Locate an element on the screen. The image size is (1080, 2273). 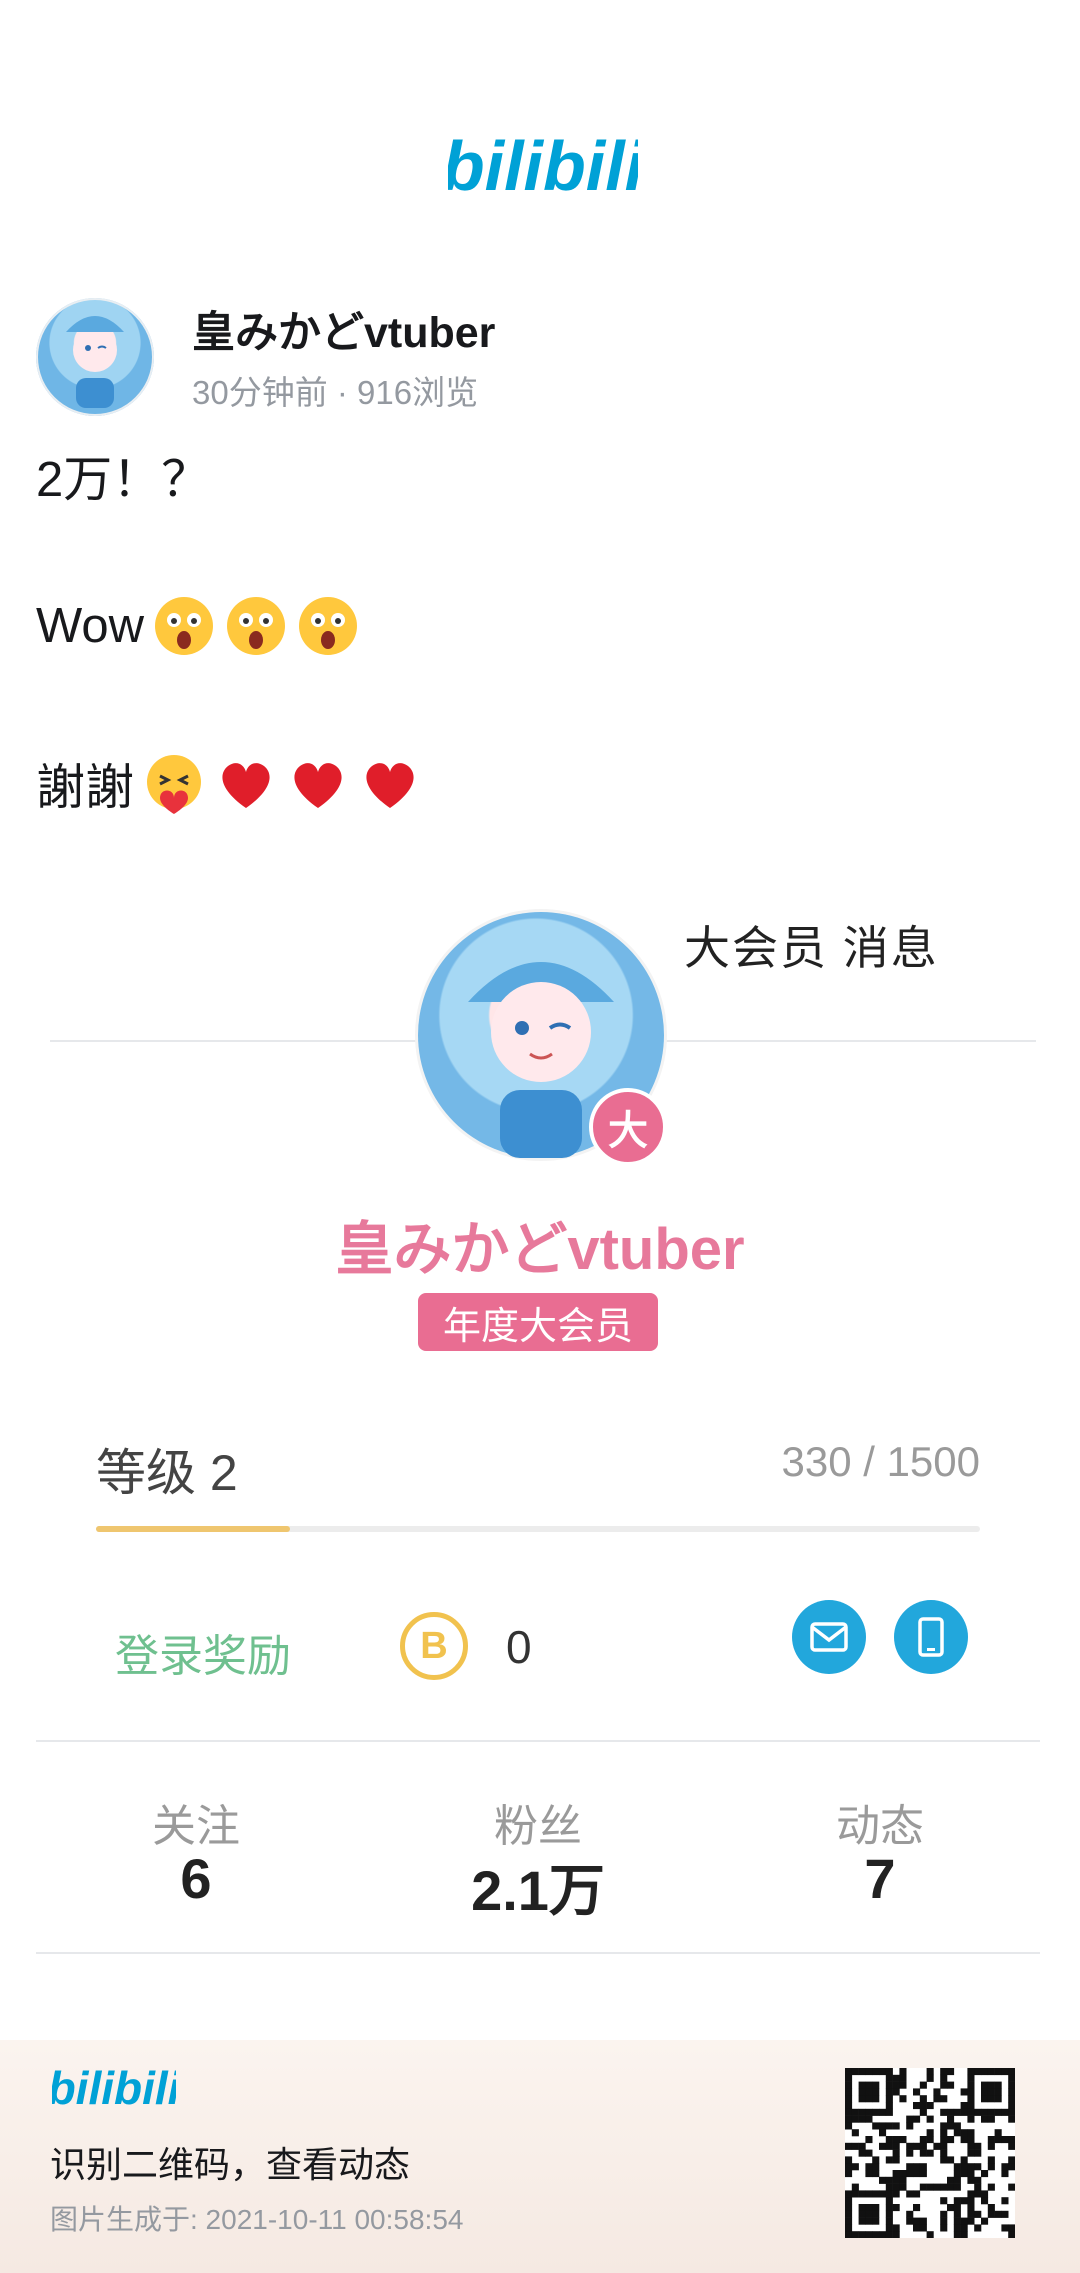
hugging-emoji-icon is located at coordinates (174, 784).